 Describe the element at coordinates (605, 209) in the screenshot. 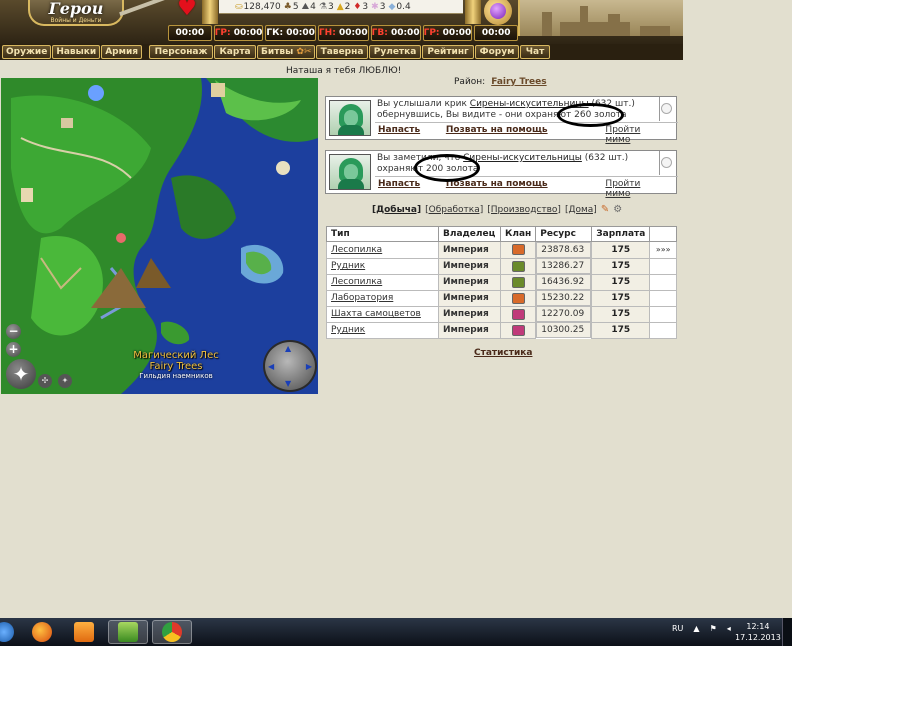

I see `map-shop-icon: ✎` at that location.